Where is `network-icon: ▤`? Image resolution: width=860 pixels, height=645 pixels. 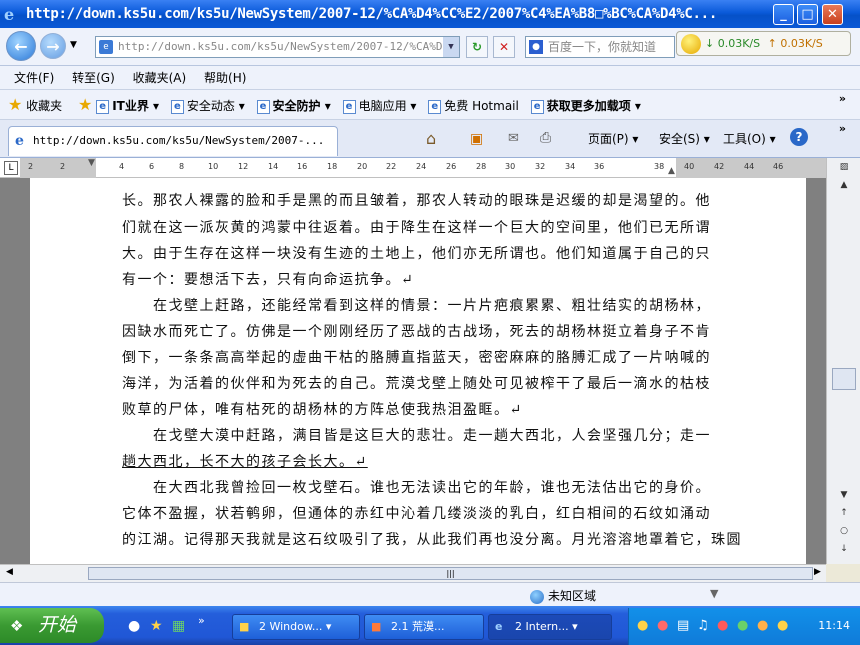
network-icon: ▤ is located at coordinates (683, 625).